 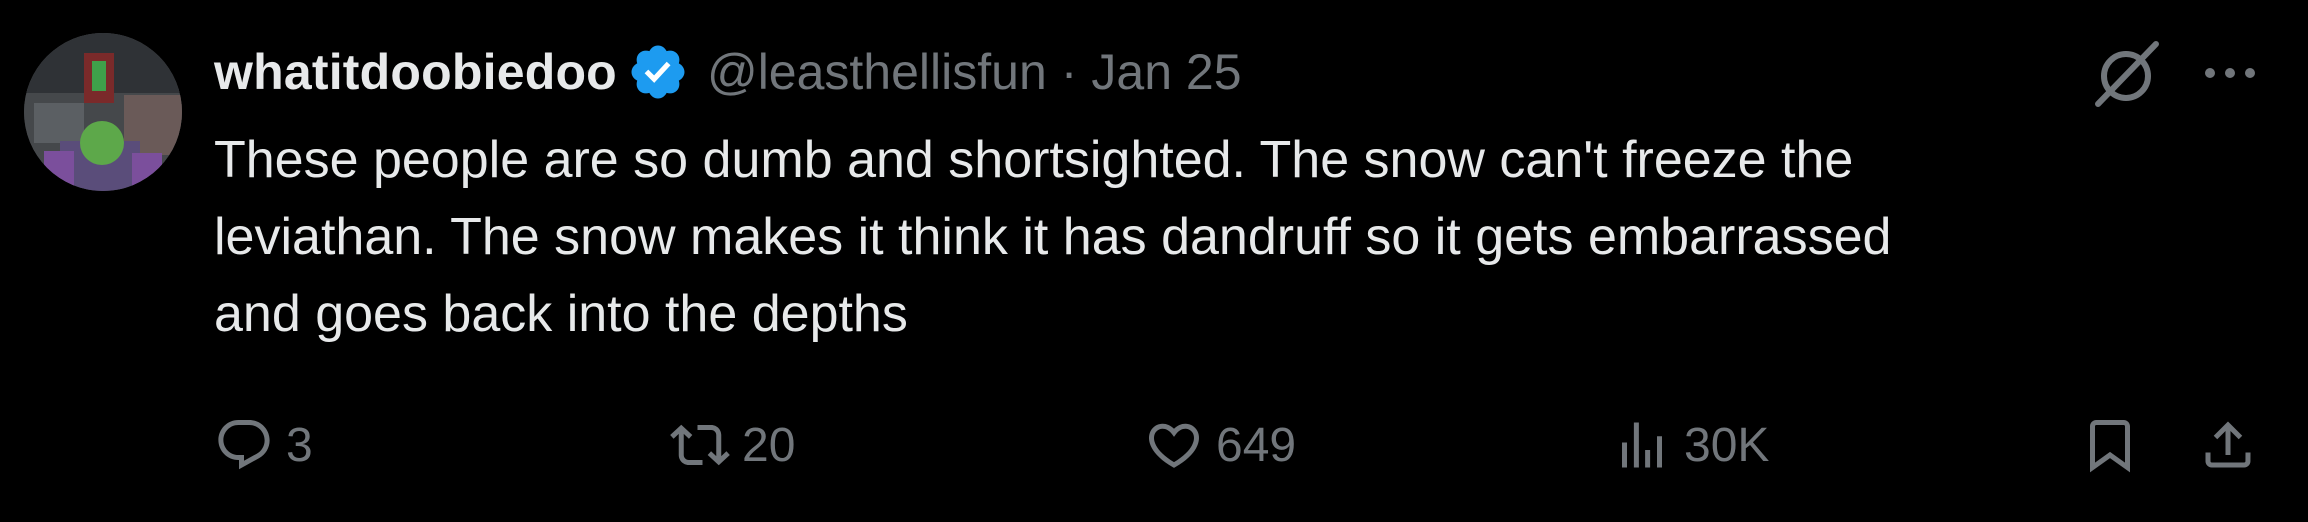 I want to click on share-button, so click(x=2228, y=445).